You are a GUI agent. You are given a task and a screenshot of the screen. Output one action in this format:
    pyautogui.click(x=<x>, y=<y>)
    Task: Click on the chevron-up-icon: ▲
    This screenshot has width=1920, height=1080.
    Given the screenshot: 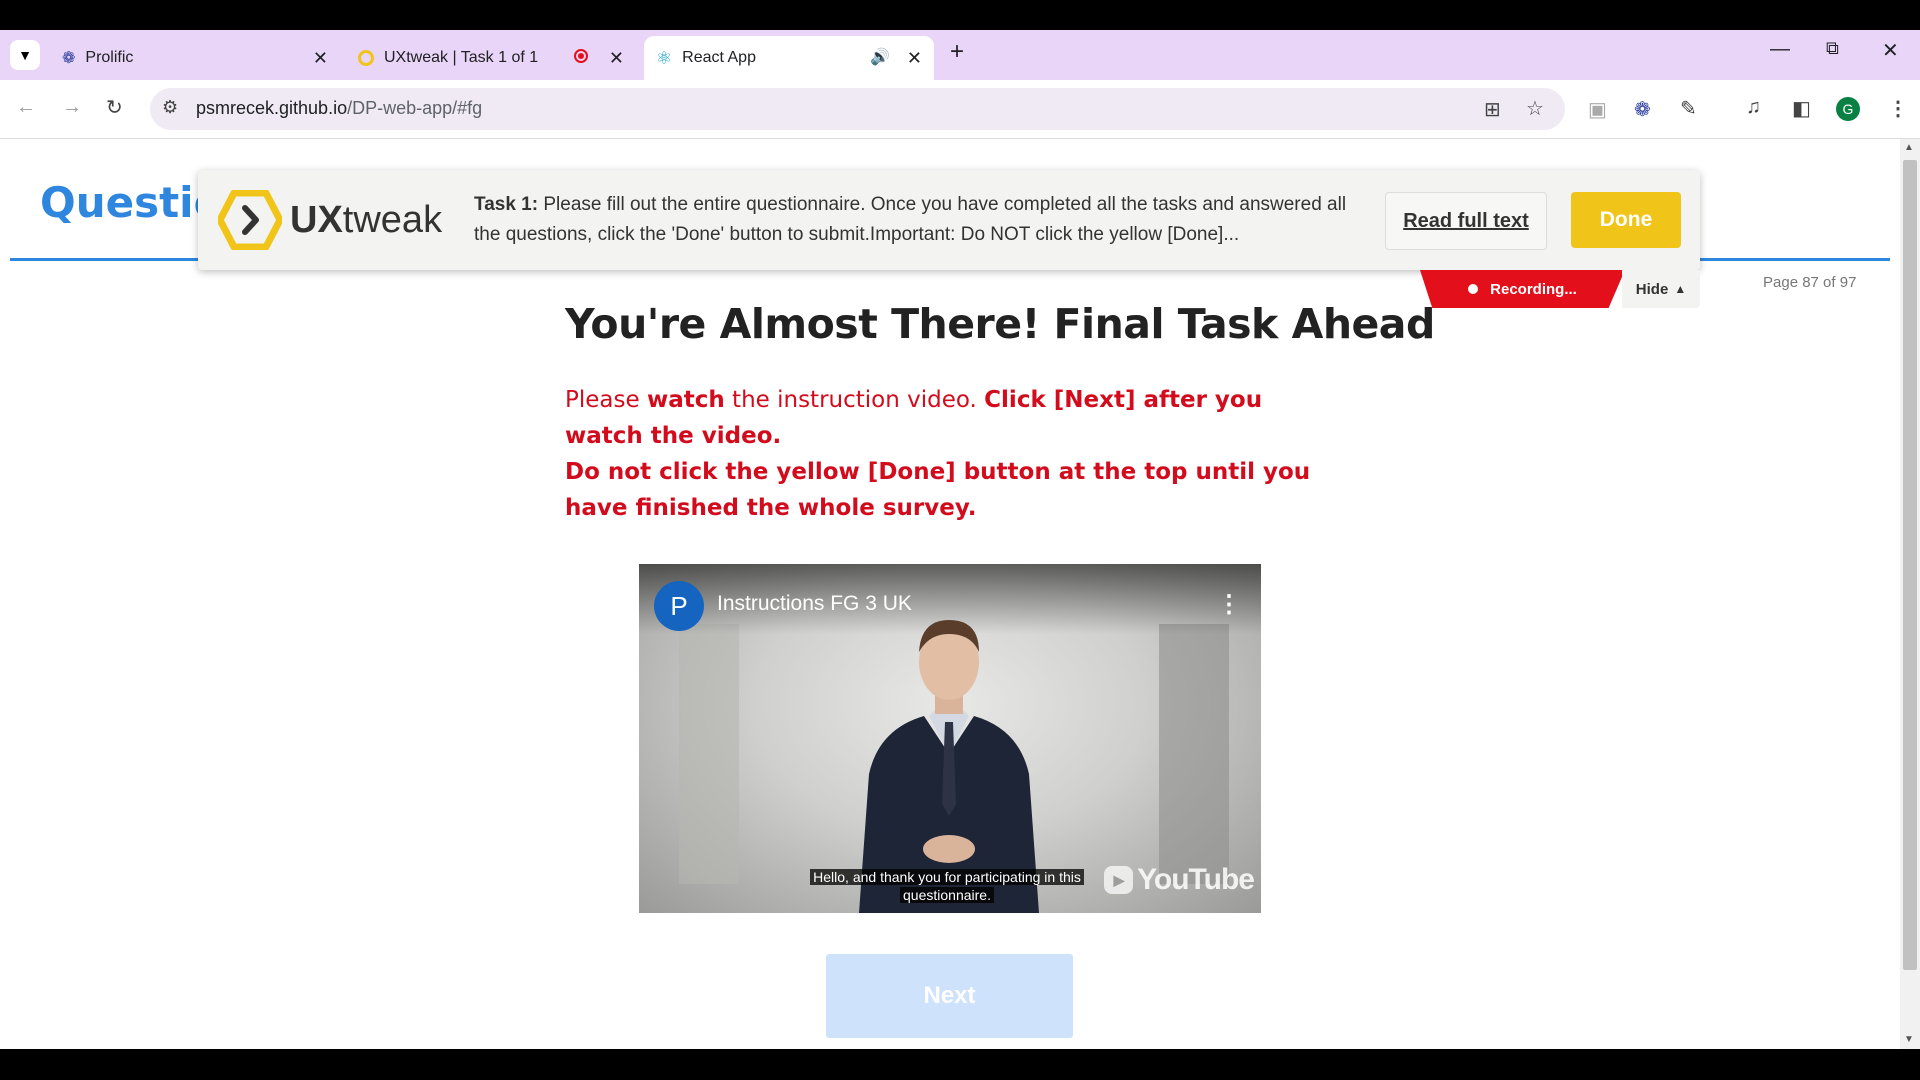 What is the action you would take?
    pyautogui.click(x=1680, y=289)
    